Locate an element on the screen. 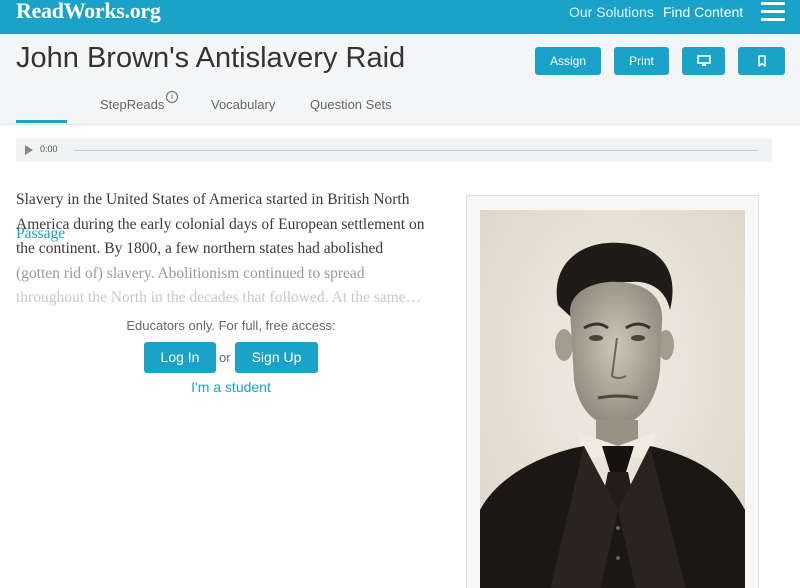  bookmark-button is located at coordinates (761, 61).